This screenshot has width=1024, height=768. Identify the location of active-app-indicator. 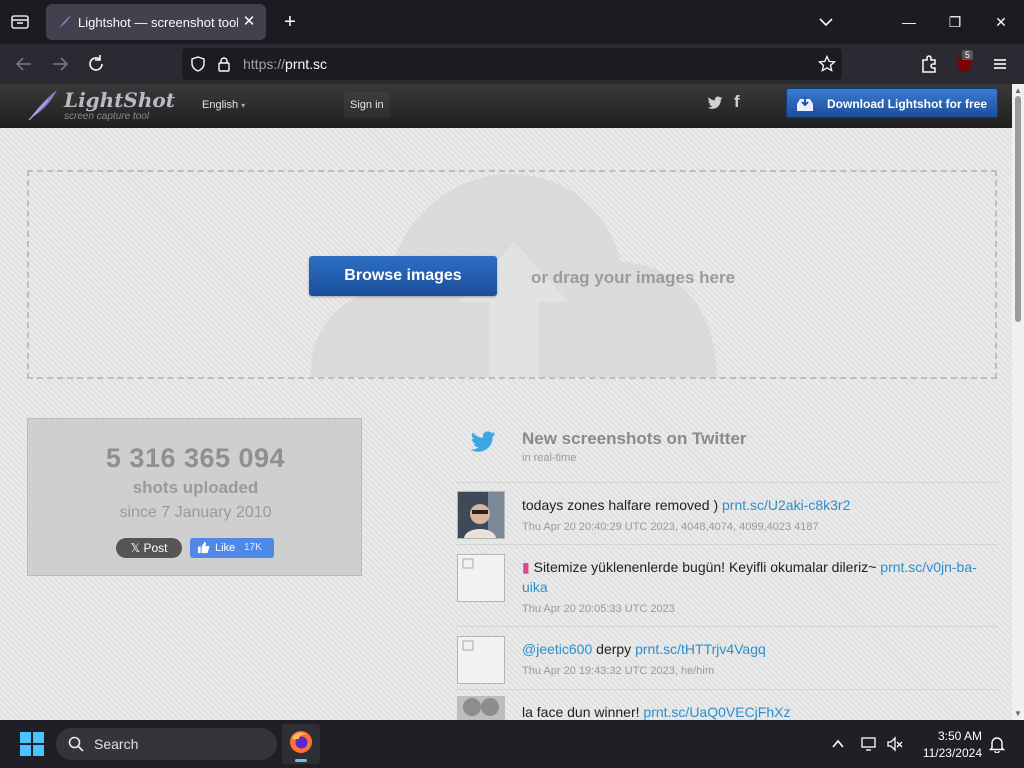
(301, 760).